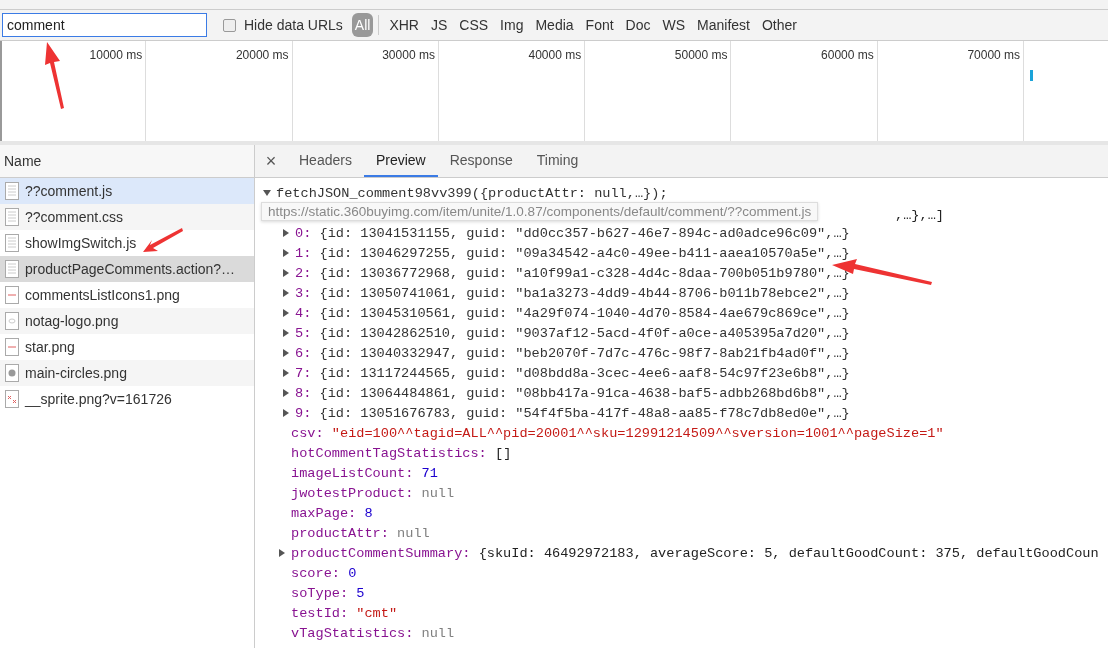 The width and height of the screenshot is (1108, 648). I want to click on type-filter-button: Font, so click(599, 25).